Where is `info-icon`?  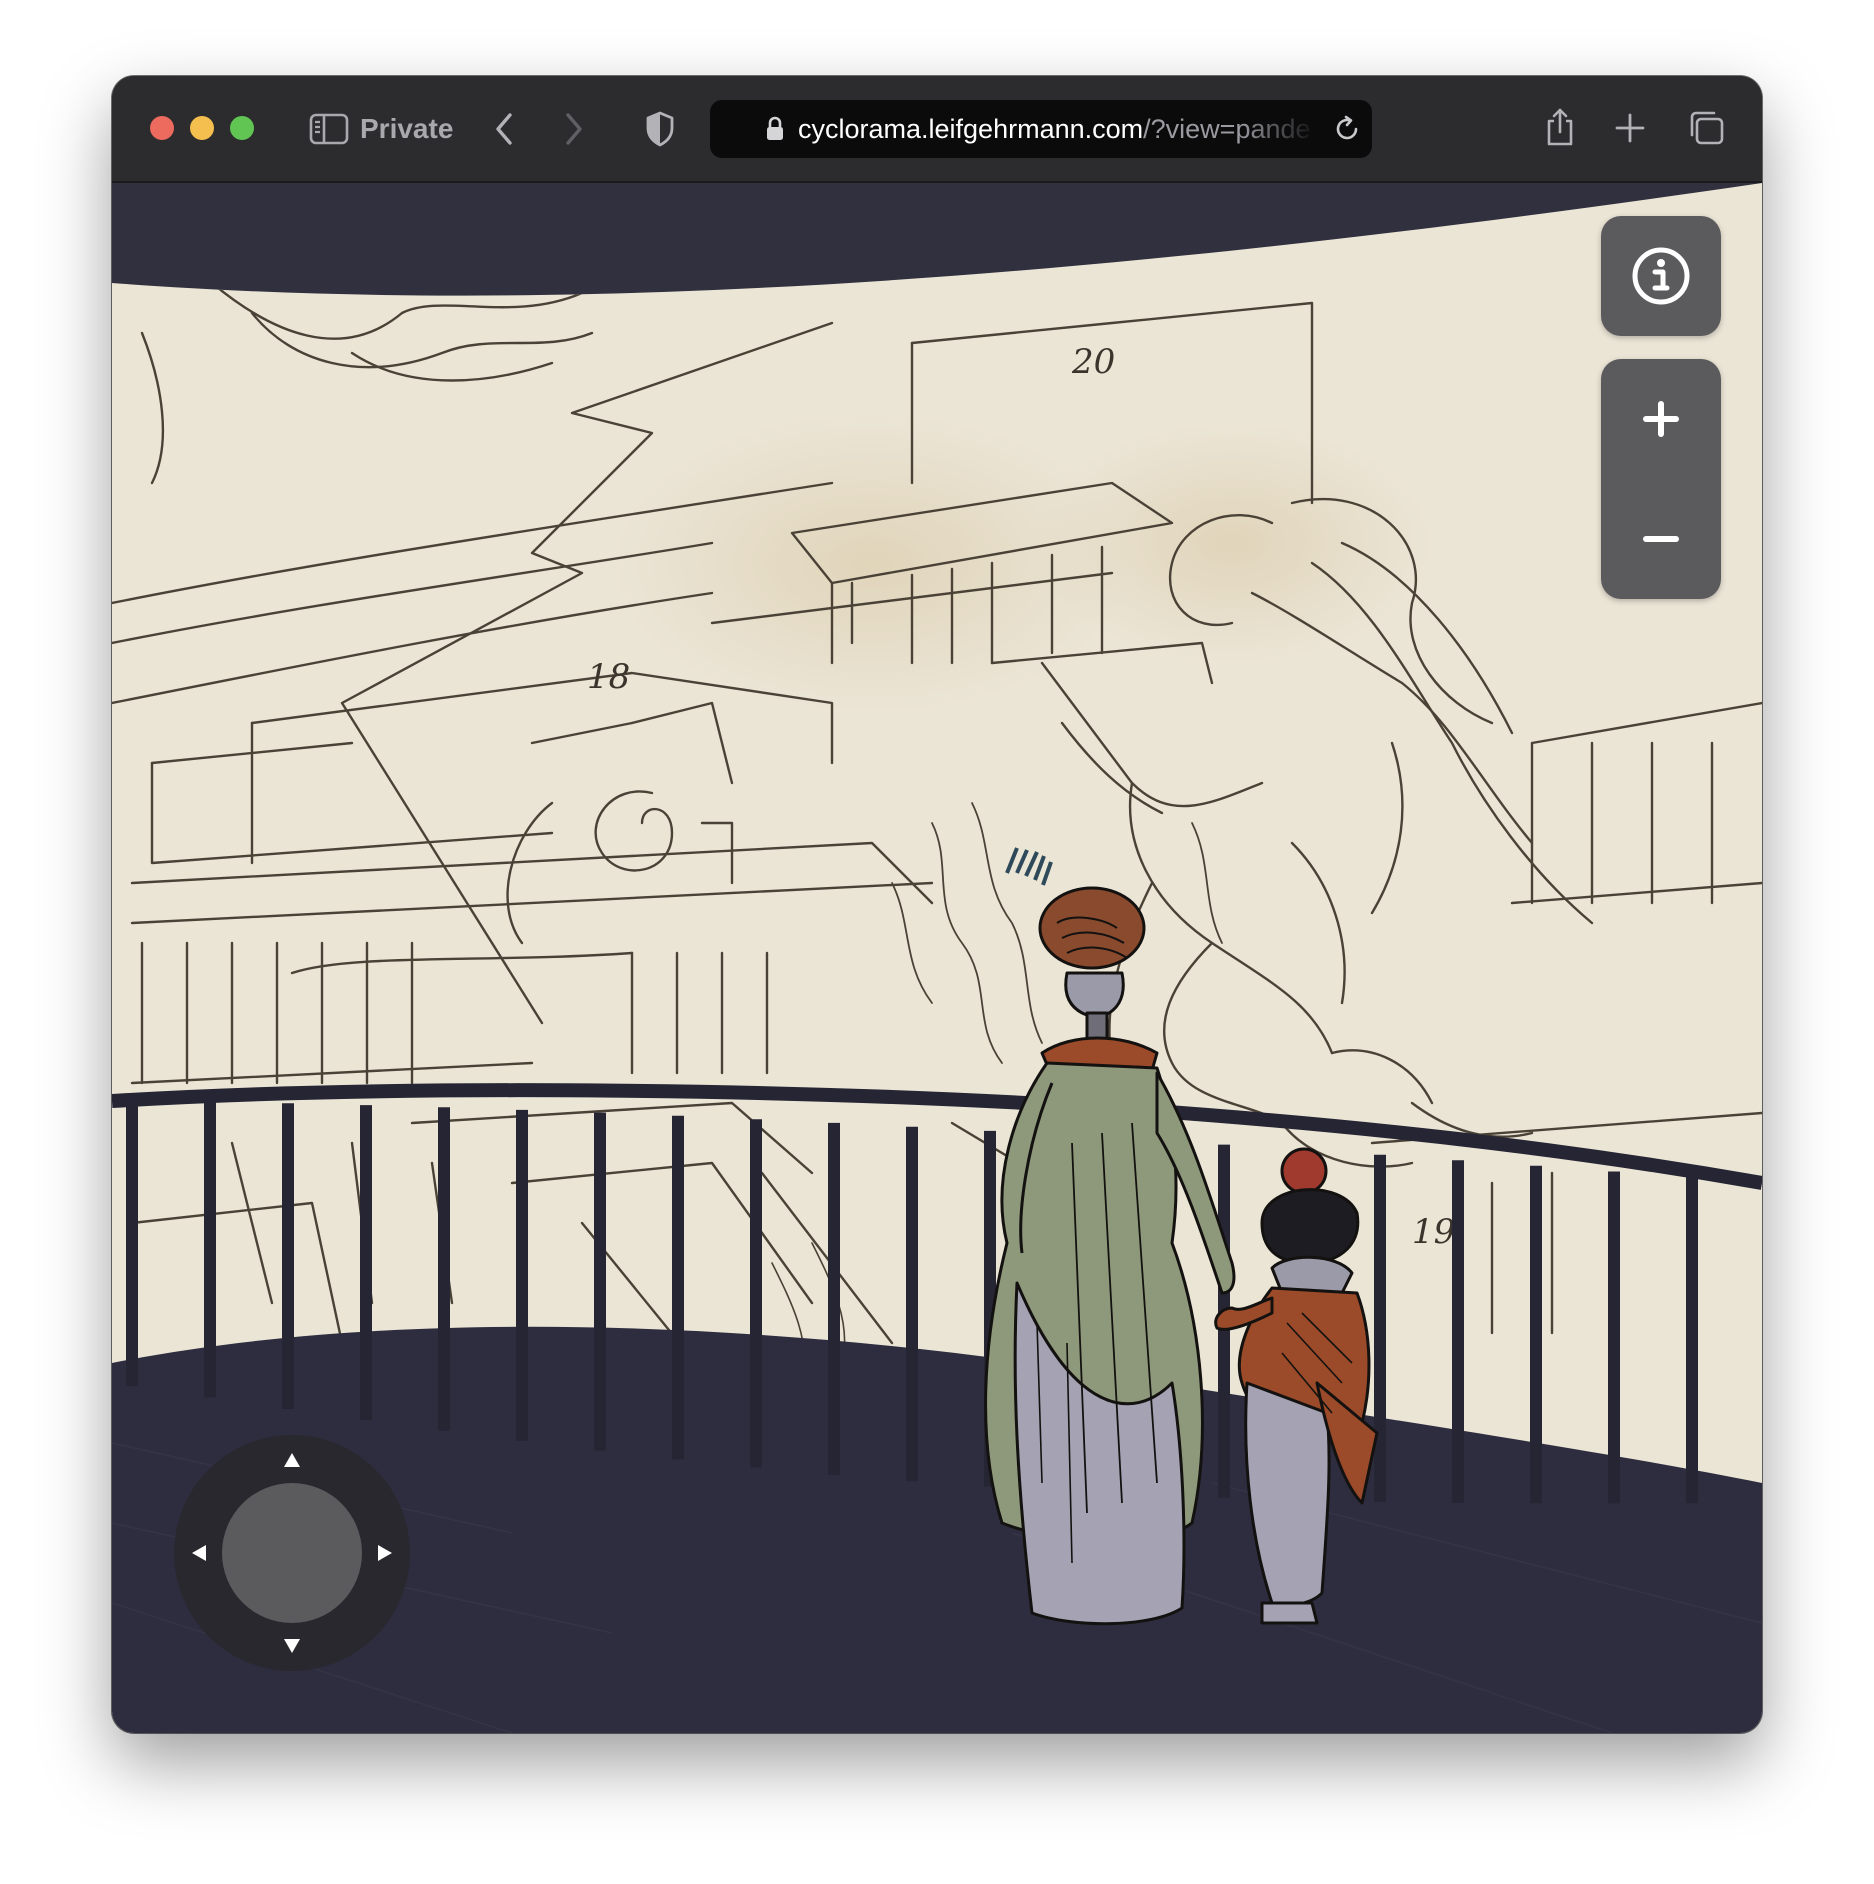 info-icon is located at coordinates (1661, 276).